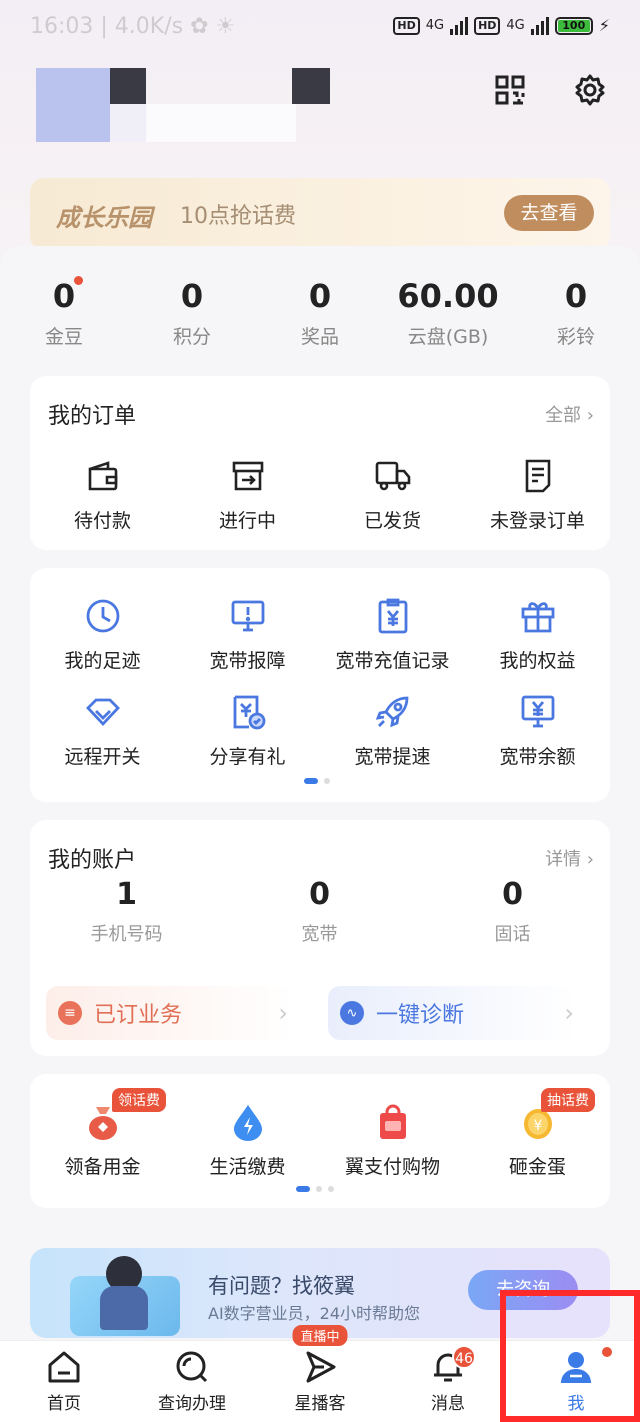  What do you see at coordinates (420, 1015) in the screenshot?
I see `diagnose-label: 一键诊断` at bounding box center [420, 1015].